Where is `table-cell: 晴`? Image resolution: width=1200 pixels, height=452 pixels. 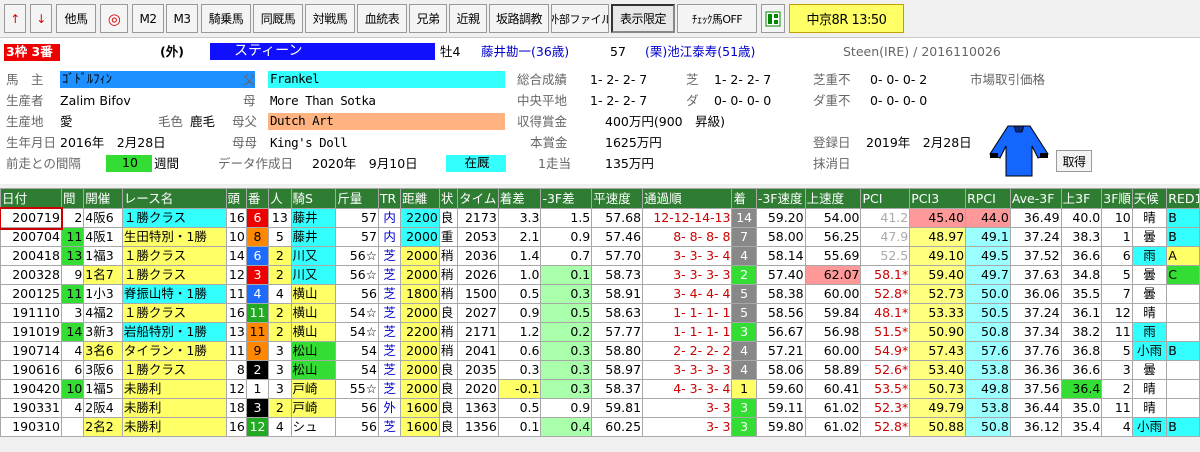
table-cell: 晴 is located at coordinates (1149, 313).